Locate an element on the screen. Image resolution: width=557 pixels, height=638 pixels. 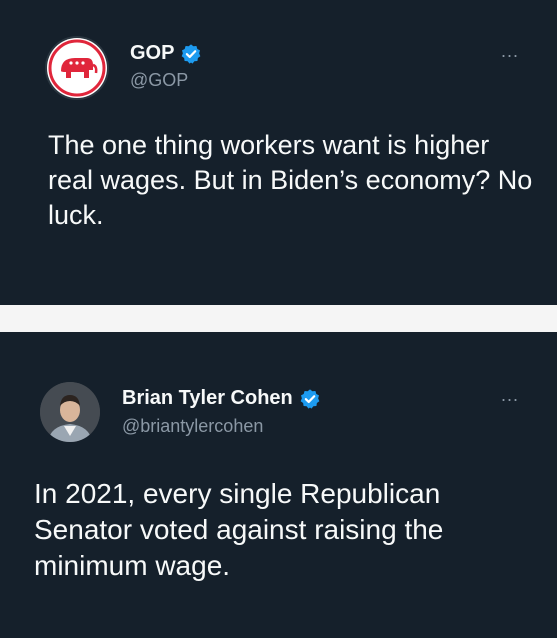
author-line: Brian Tyler Cohen is located at coordinates (221, 398).